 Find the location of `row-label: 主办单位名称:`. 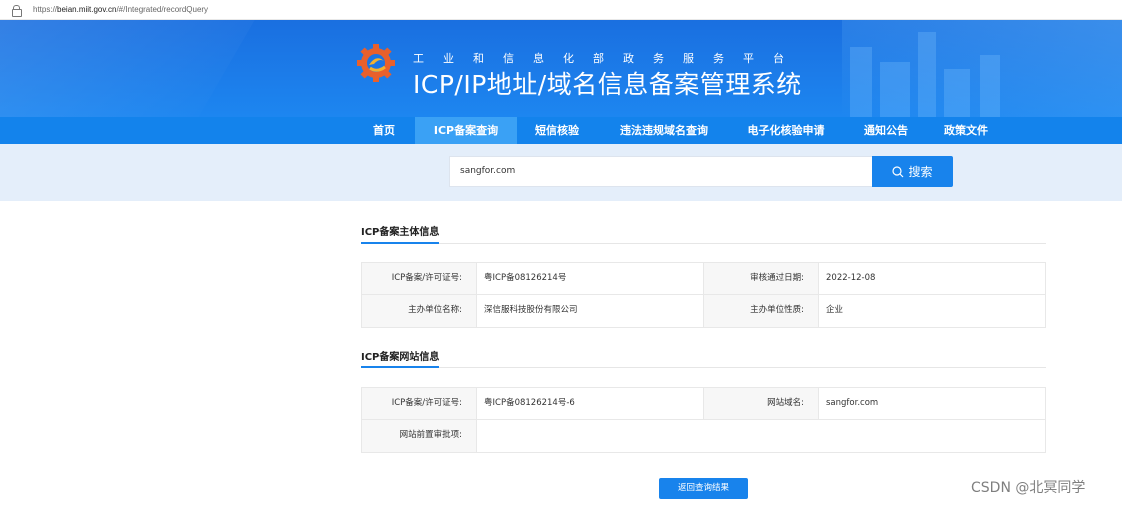

row-label: 主办单位名称: is located at coordinates (419, 311).